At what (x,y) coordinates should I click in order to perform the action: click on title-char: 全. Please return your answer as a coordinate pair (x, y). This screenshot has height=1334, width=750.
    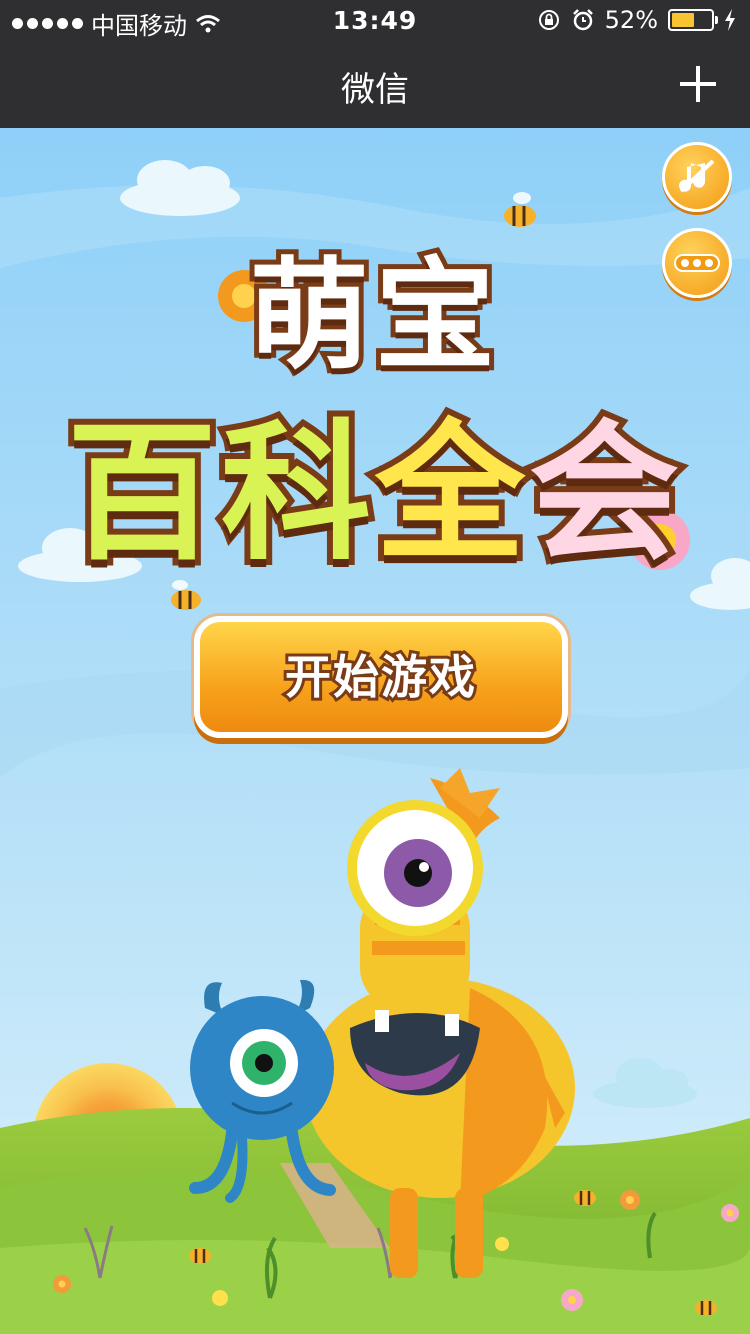
    Looking at the image, I should click on (450, 494).